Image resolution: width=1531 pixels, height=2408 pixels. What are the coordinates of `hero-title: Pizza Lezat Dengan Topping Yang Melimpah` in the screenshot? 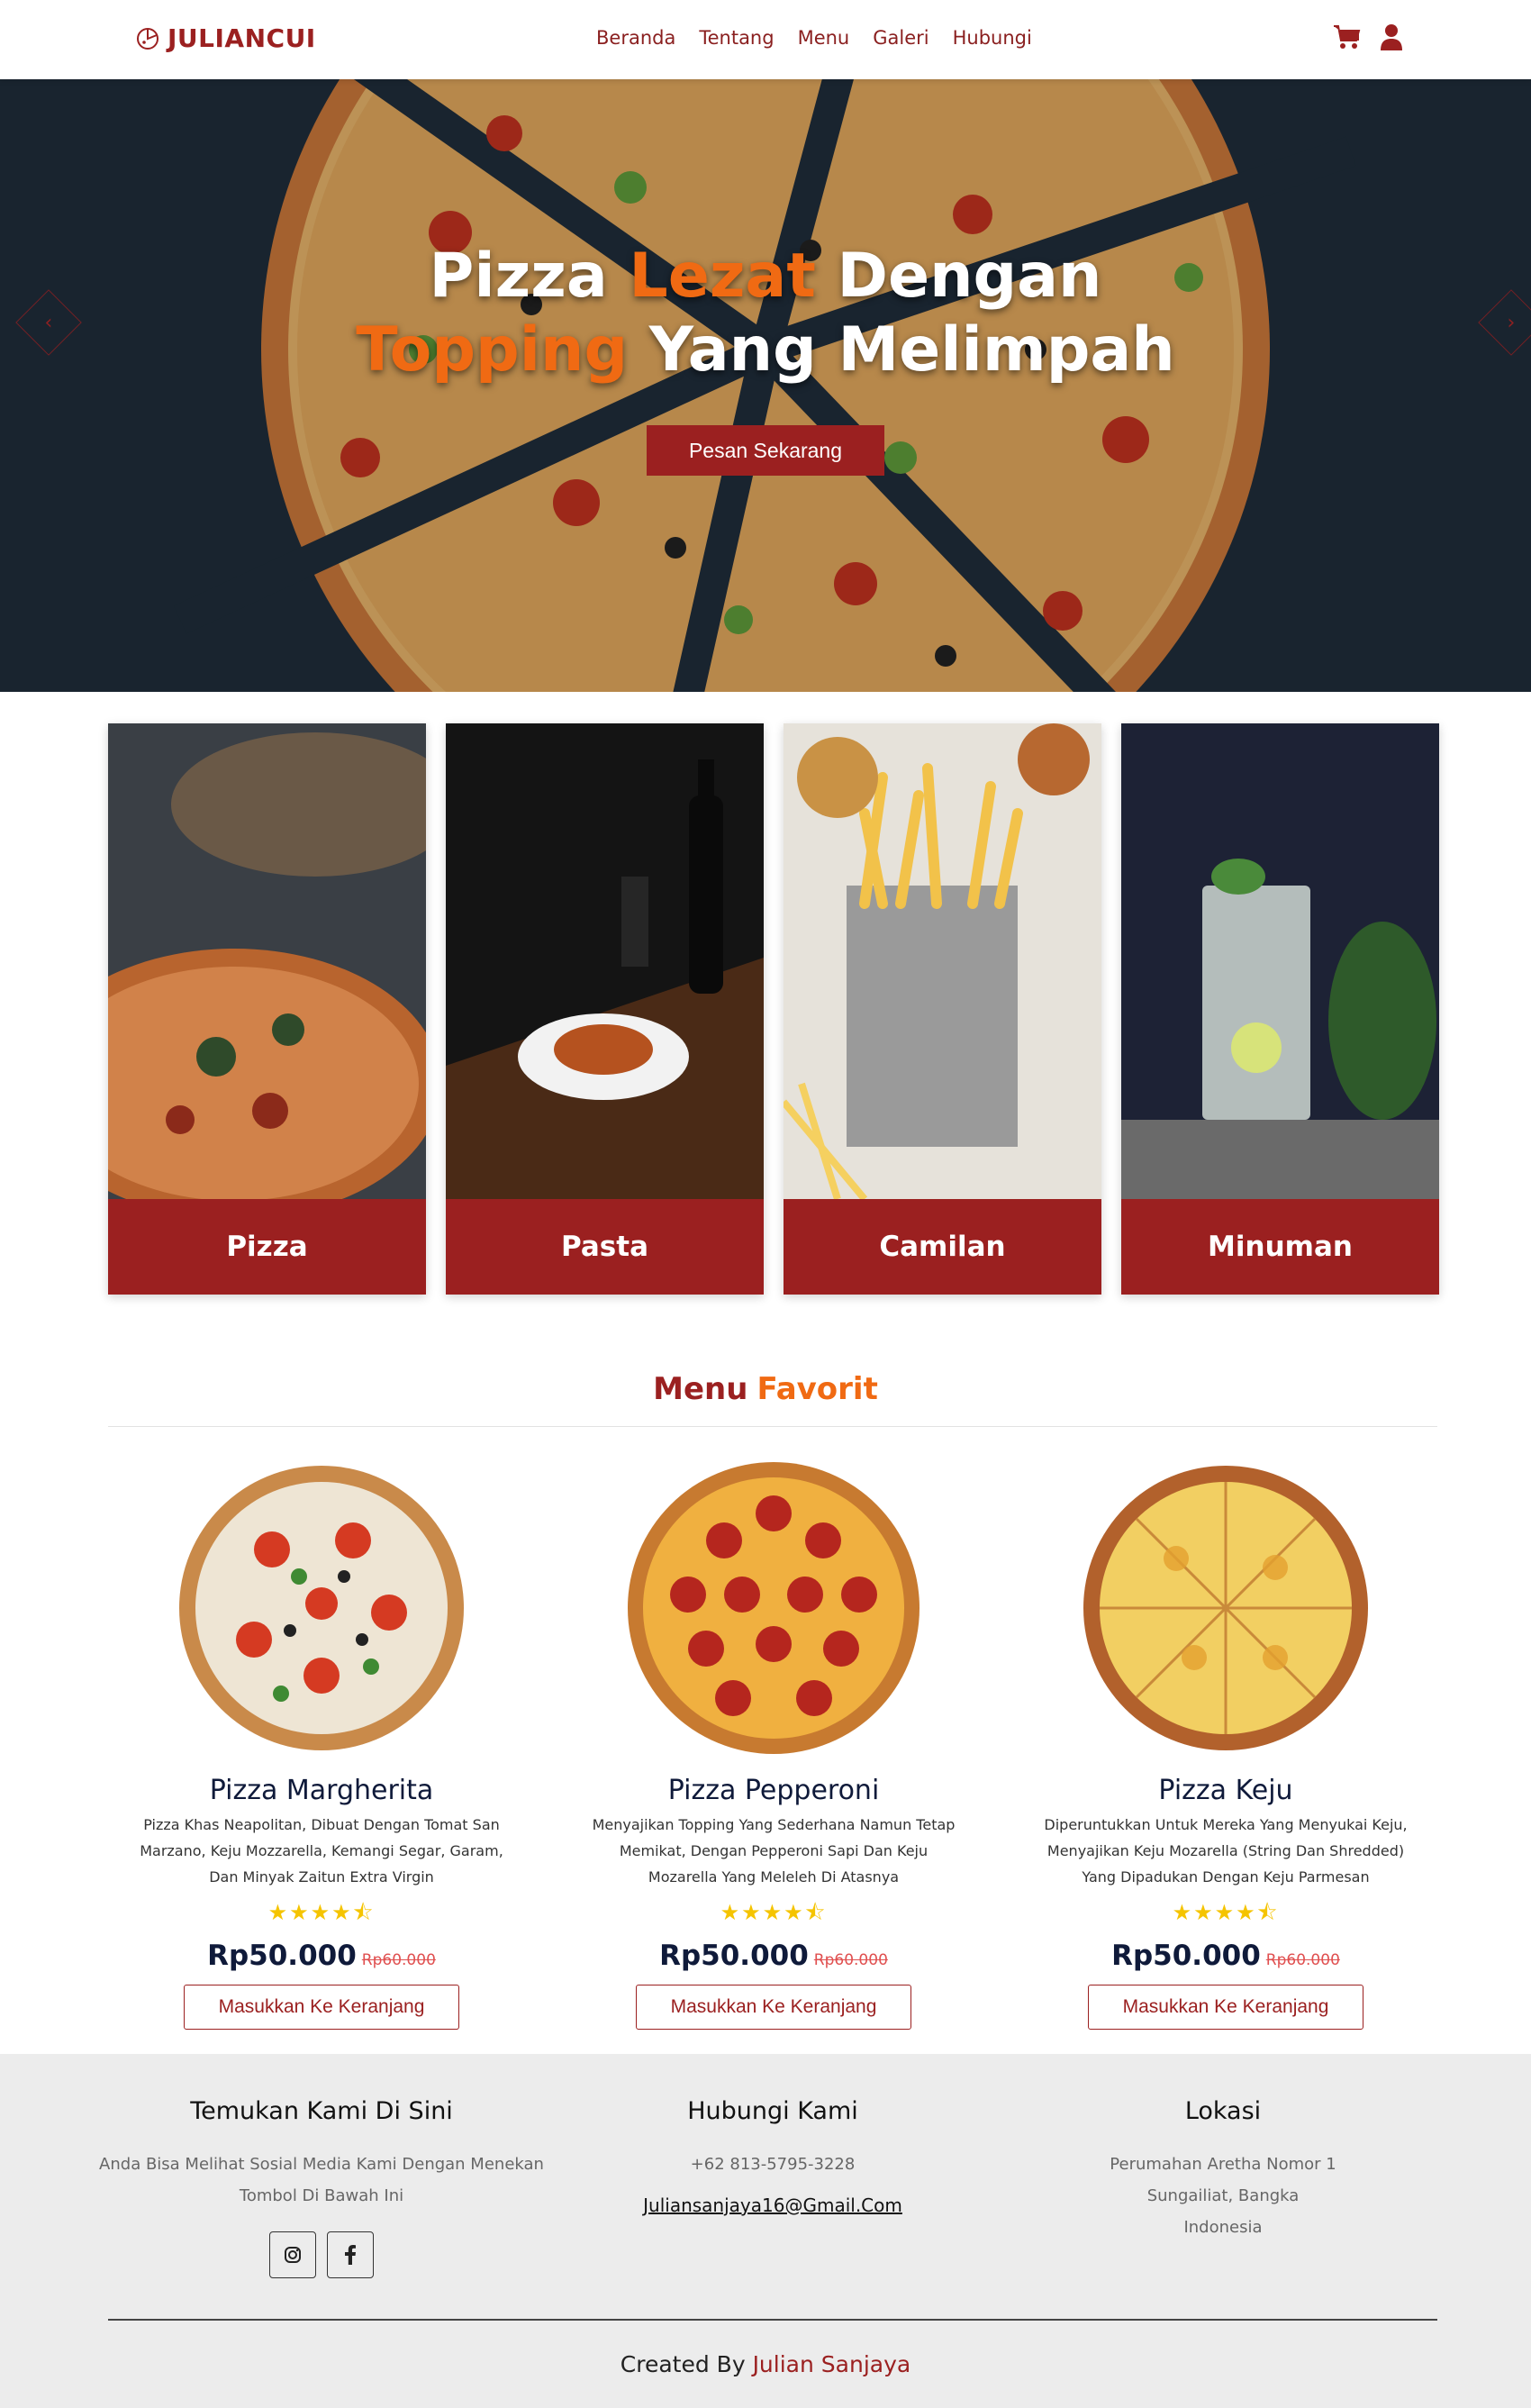 It's located at (765, 314).